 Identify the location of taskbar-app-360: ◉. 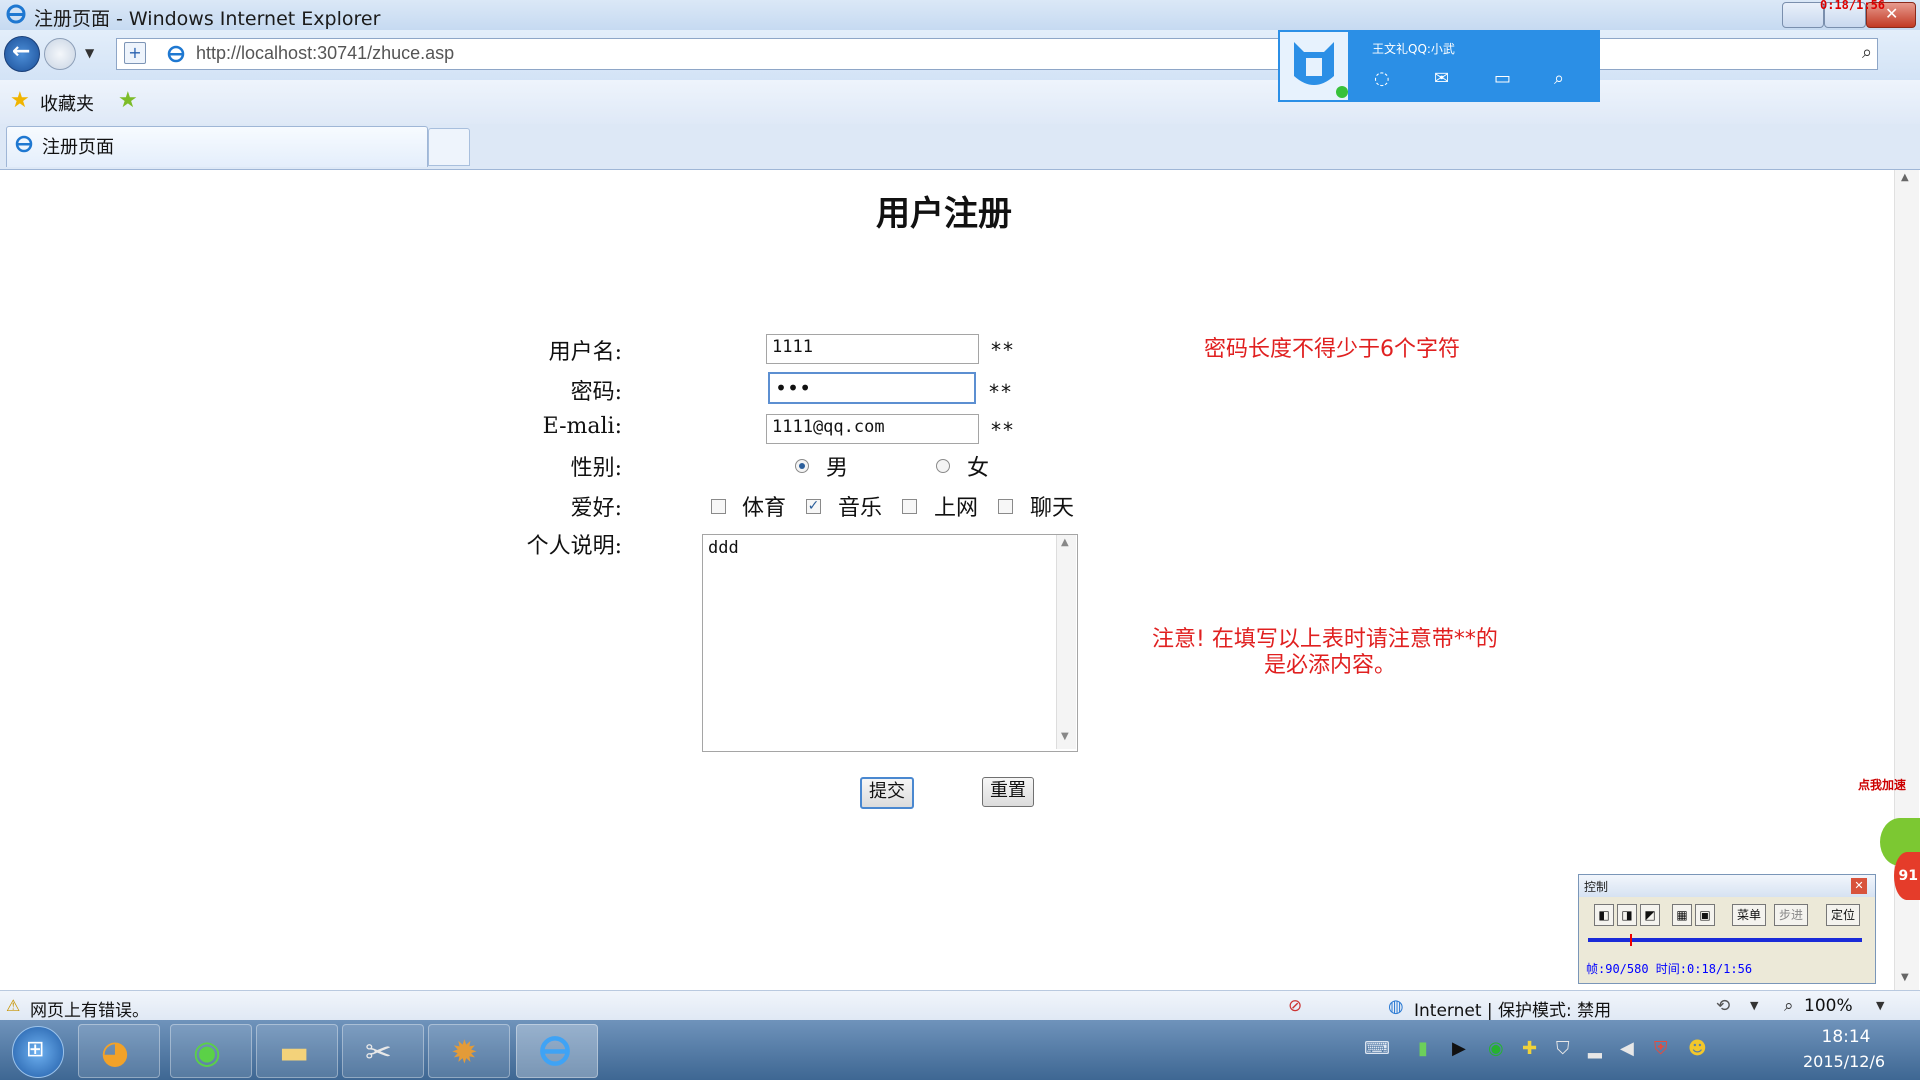
(211, 1051).